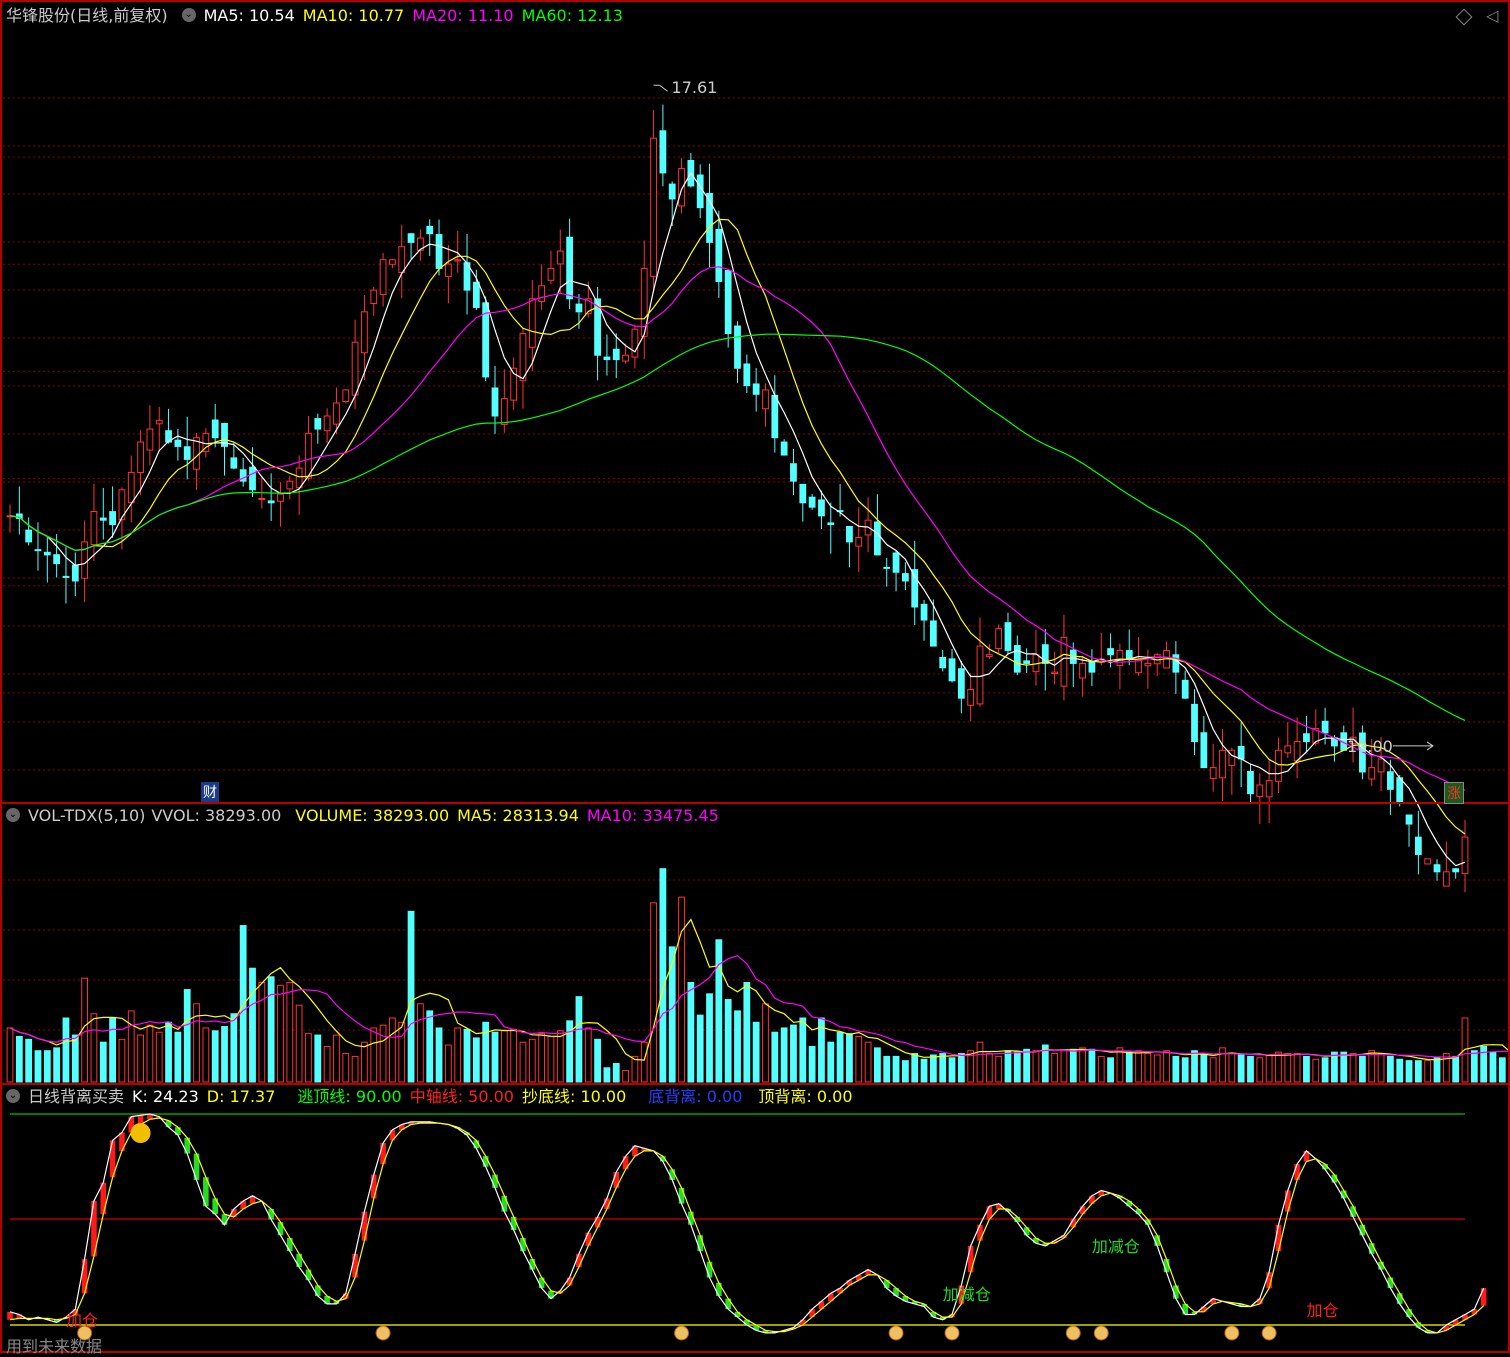 This screenshot has width=1510, height=1357. I want to click on indicator-name: 日线背离买卖, so click(76, 1096).